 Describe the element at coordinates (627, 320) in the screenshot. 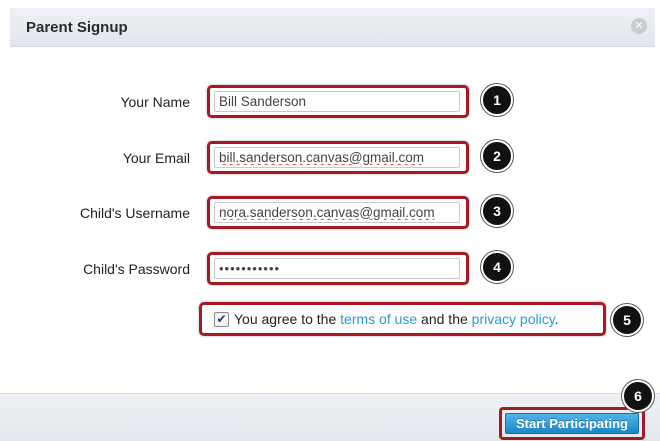

I see `callout-5: 5` at that location.